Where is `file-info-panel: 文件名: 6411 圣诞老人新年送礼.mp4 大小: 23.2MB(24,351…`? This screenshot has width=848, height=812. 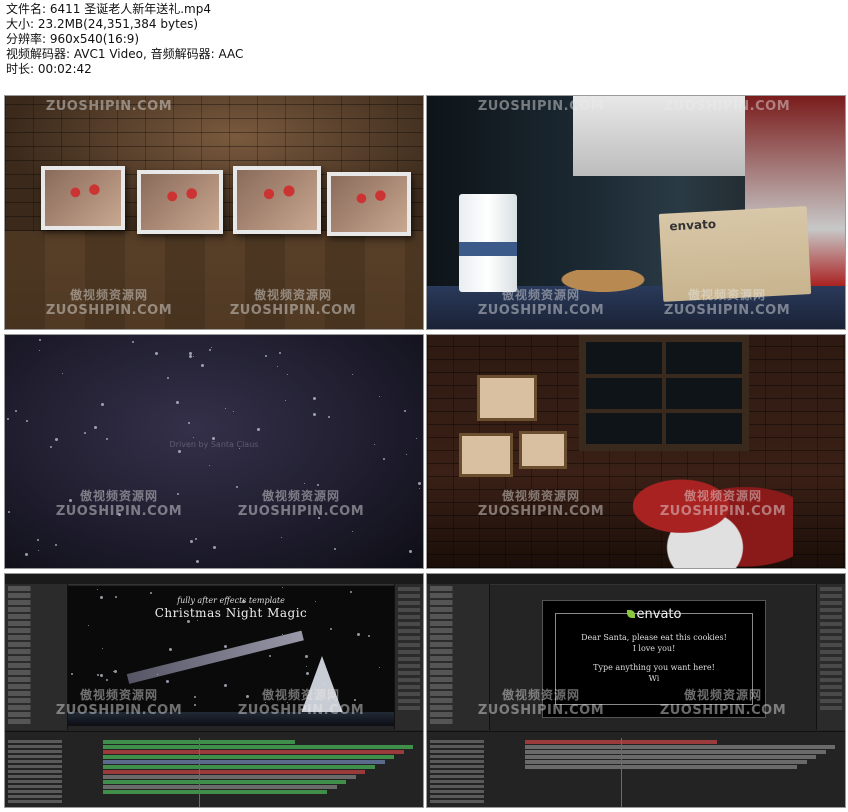
file-info-panel: 文件名: 6411 圣诞老人新年送礼.mp4 大小: 23.2MB(24,351… is located at coordinates (216, 39).